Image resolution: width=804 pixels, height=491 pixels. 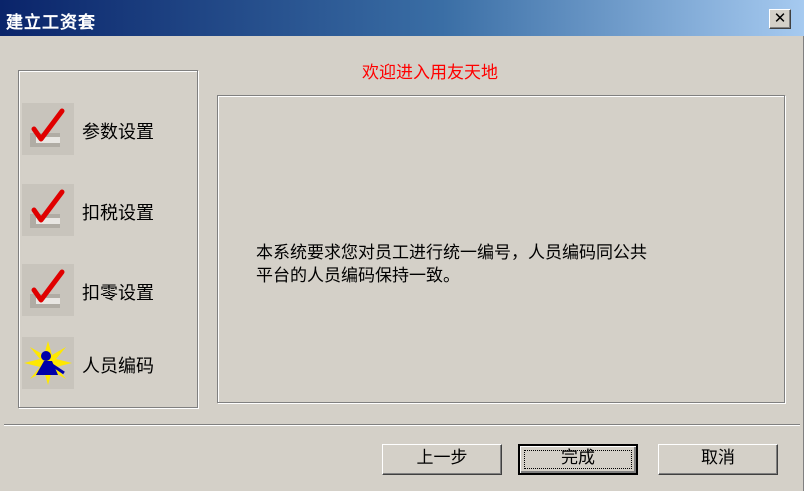 I want to click on instruction-line: 本系统要求您对员工进行统一编号，人员编码同公共, so click(x=451, y=253).